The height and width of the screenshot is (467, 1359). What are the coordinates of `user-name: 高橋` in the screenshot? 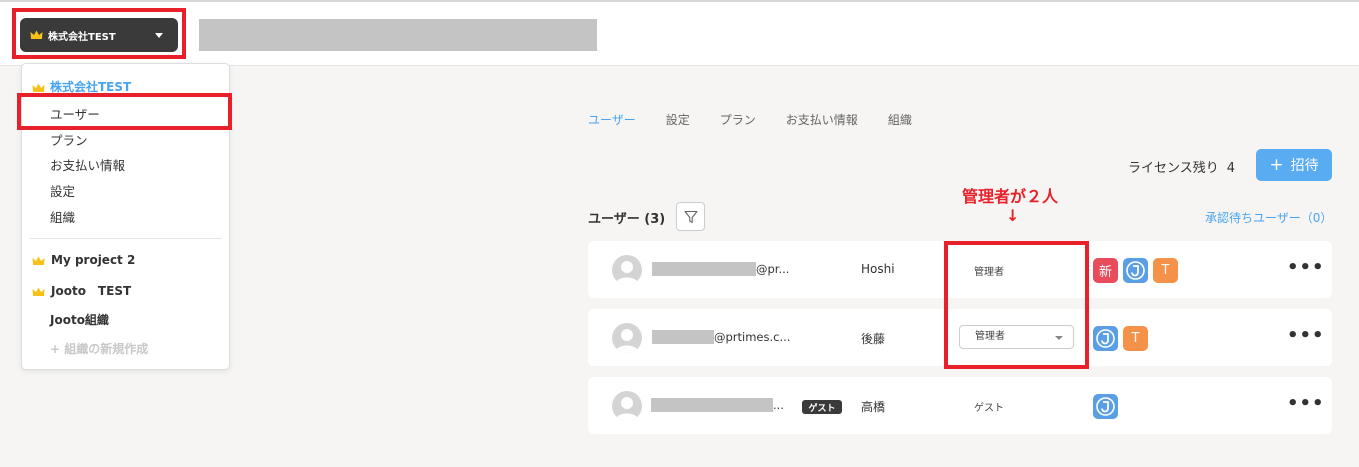 It's located at (873, 407).